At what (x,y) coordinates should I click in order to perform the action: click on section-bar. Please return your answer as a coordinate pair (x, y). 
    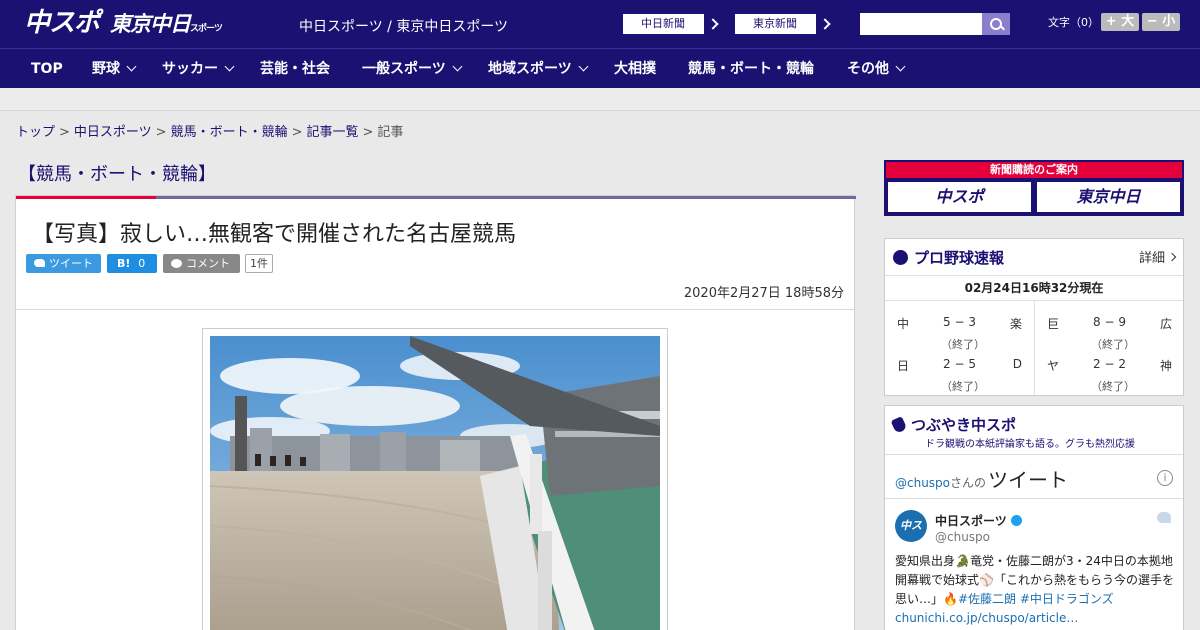
    Looking at the image, I should click on (436, 197).